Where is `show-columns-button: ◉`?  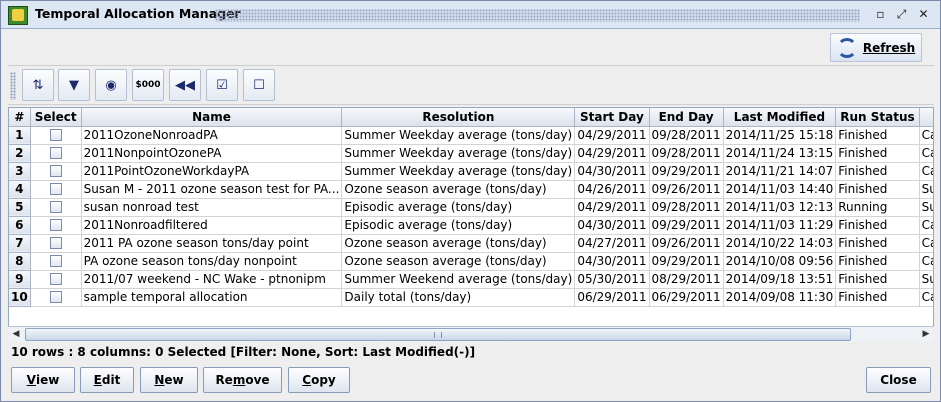 show-columns-button: ◉ is located at coordinates (111, 85).